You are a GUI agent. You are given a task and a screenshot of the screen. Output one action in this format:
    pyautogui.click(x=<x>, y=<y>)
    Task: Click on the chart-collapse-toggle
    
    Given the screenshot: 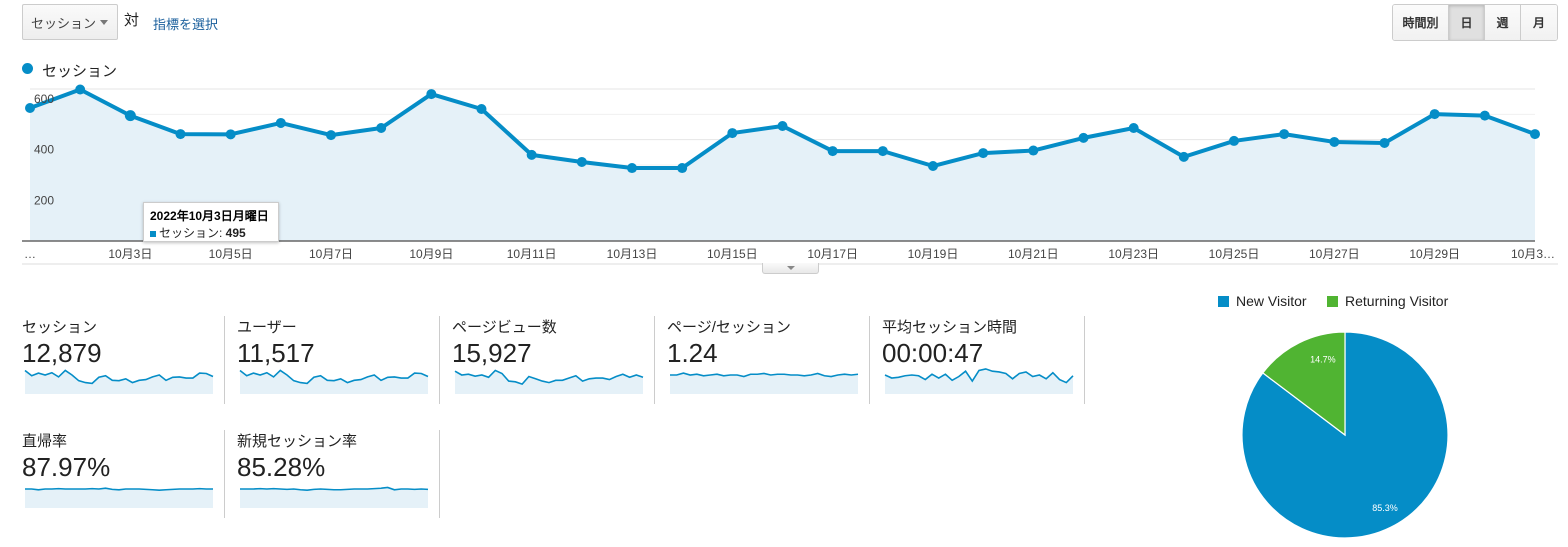 What is the action you would take?
    pyautogui.click(x=790, y=268)
    